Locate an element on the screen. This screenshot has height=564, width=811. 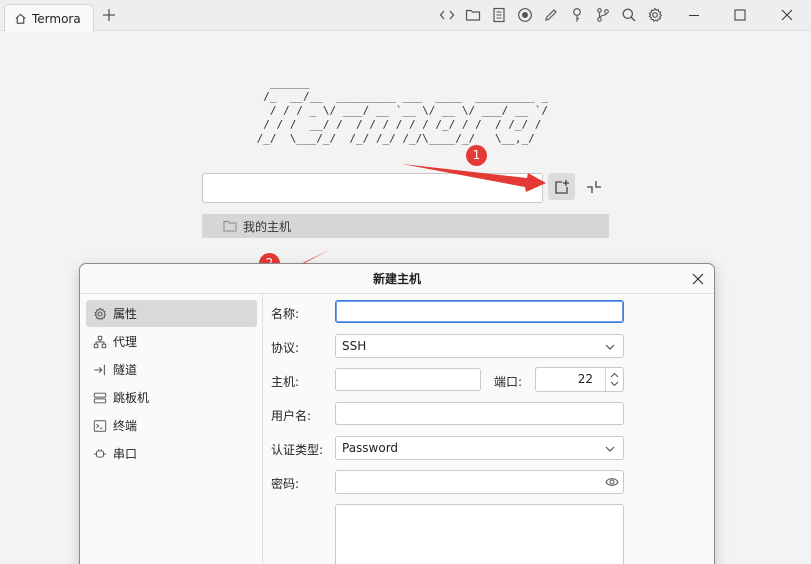
sidebar-item-tunnel: 隧道 is located at coordinates (171, 369).